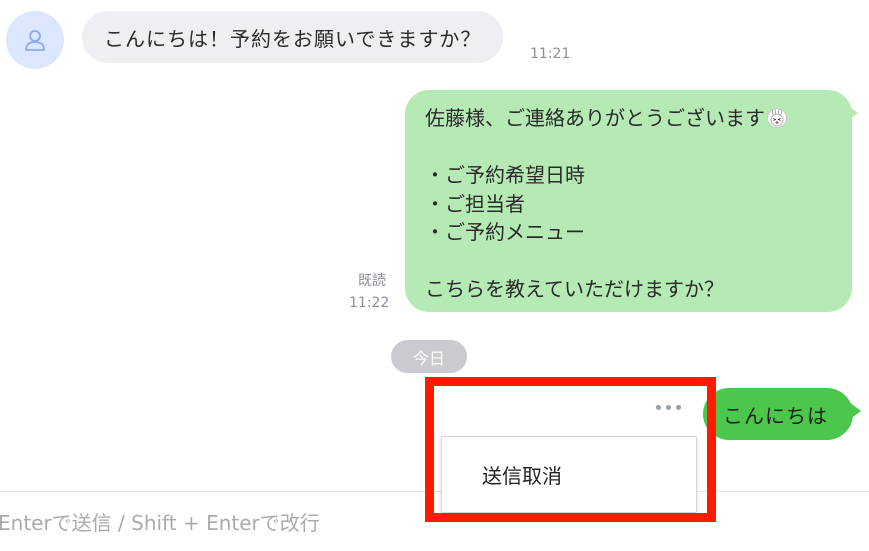 The image size is (869, 551). Describe the element at coordinates (855, 411) in the screenshot. I see `latest-bubble-tail` at that location.